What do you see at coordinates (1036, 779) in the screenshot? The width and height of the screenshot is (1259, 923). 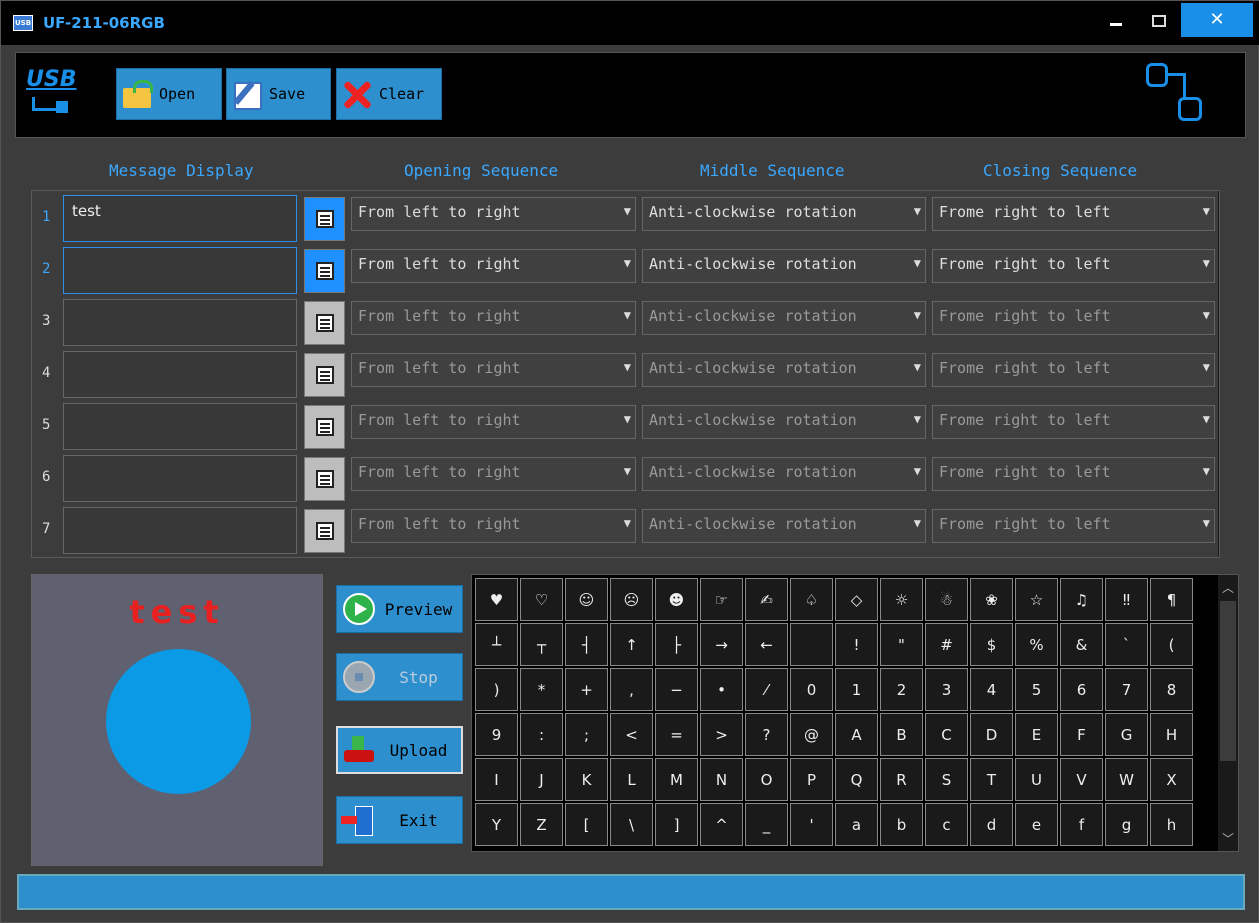 I see `symbol-cell: U` at bounding box center [1036, 779].